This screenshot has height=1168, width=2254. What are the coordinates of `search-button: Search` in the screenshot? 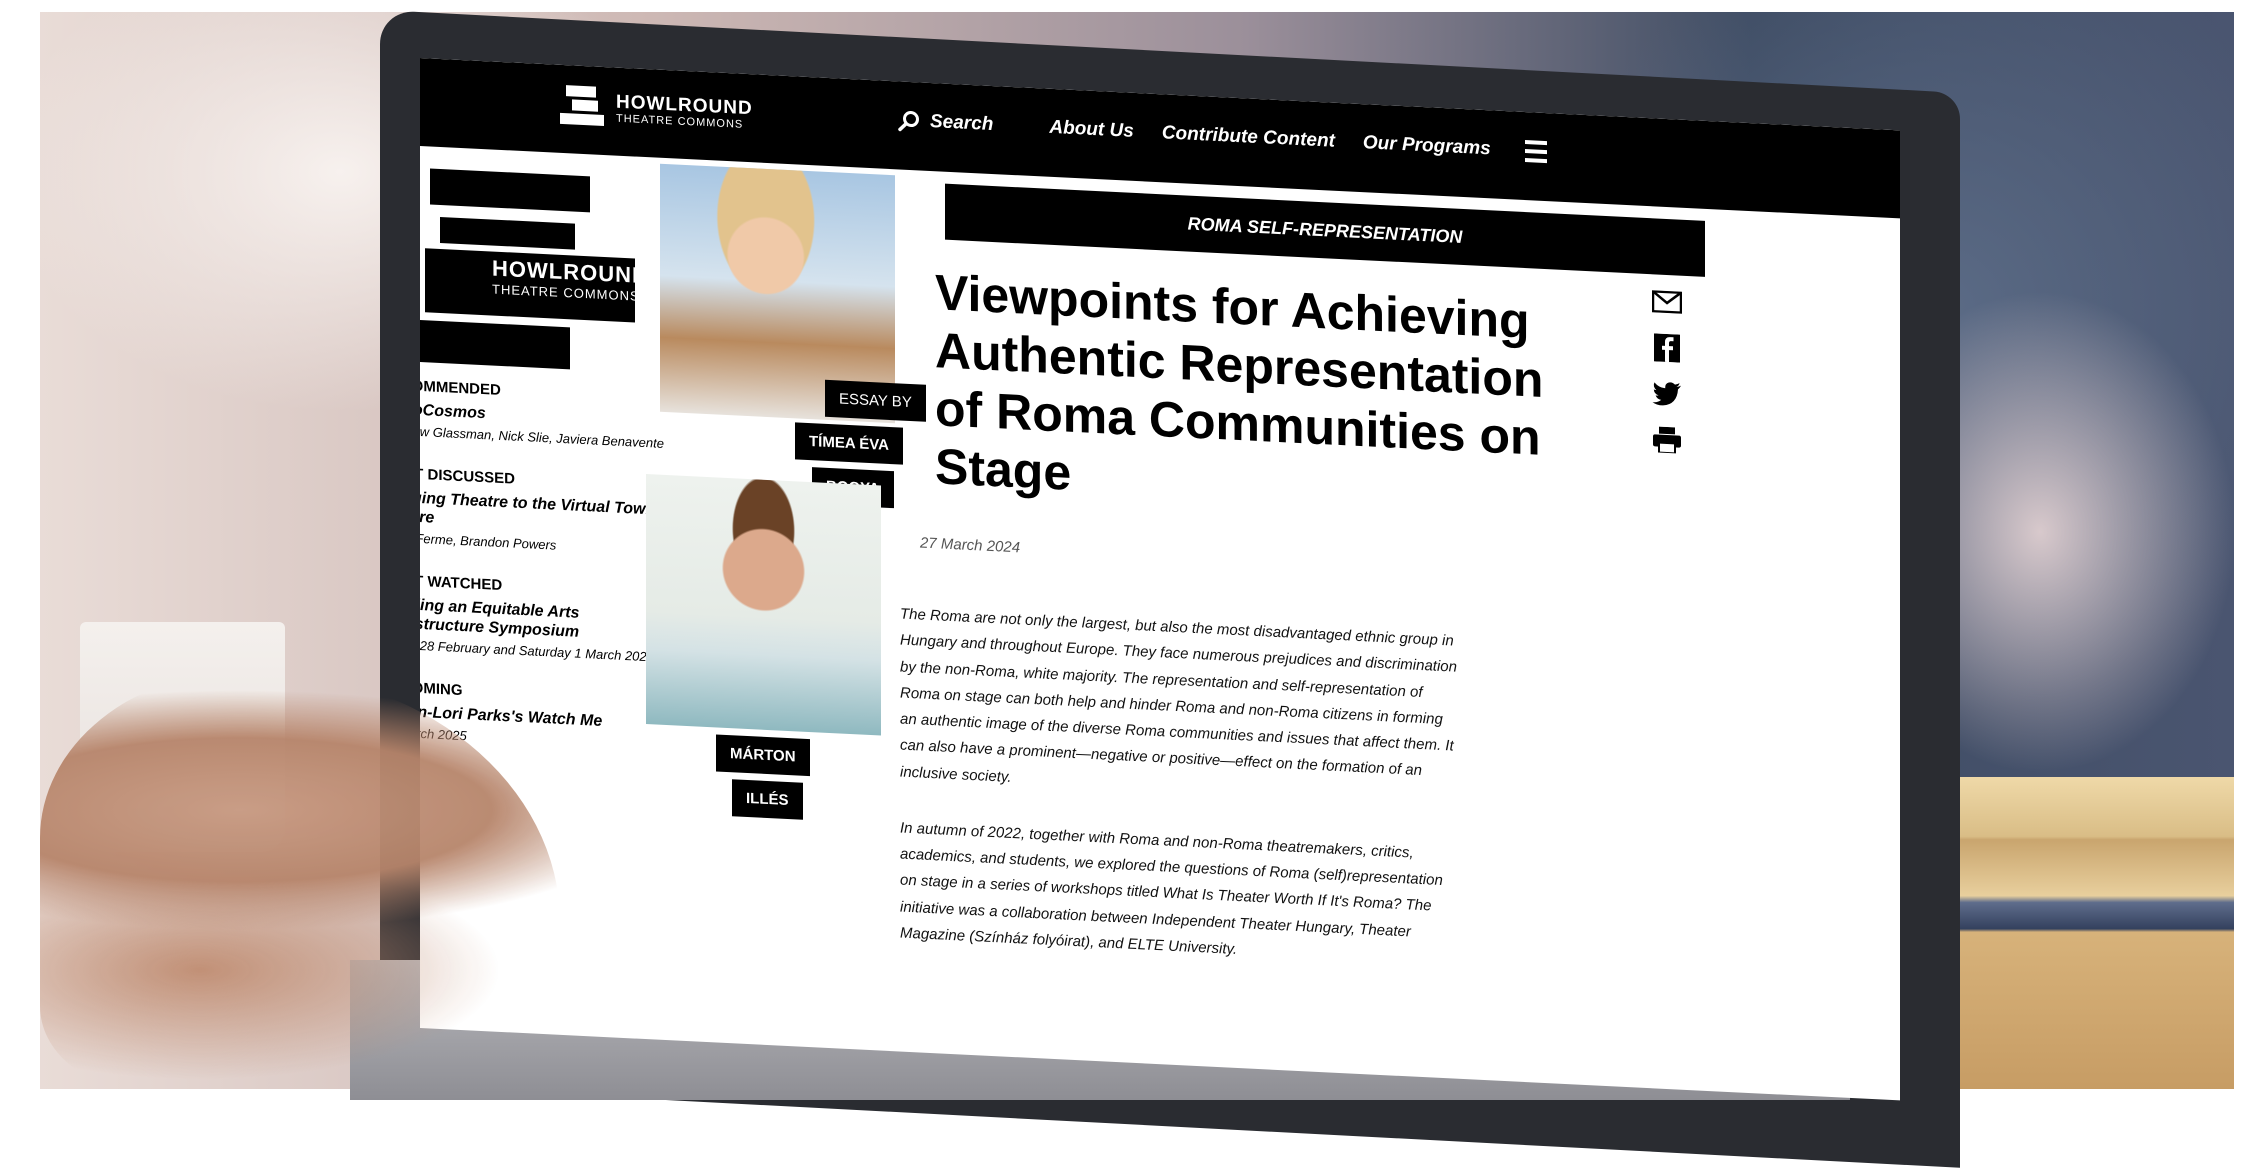 It's located at (945, 122).